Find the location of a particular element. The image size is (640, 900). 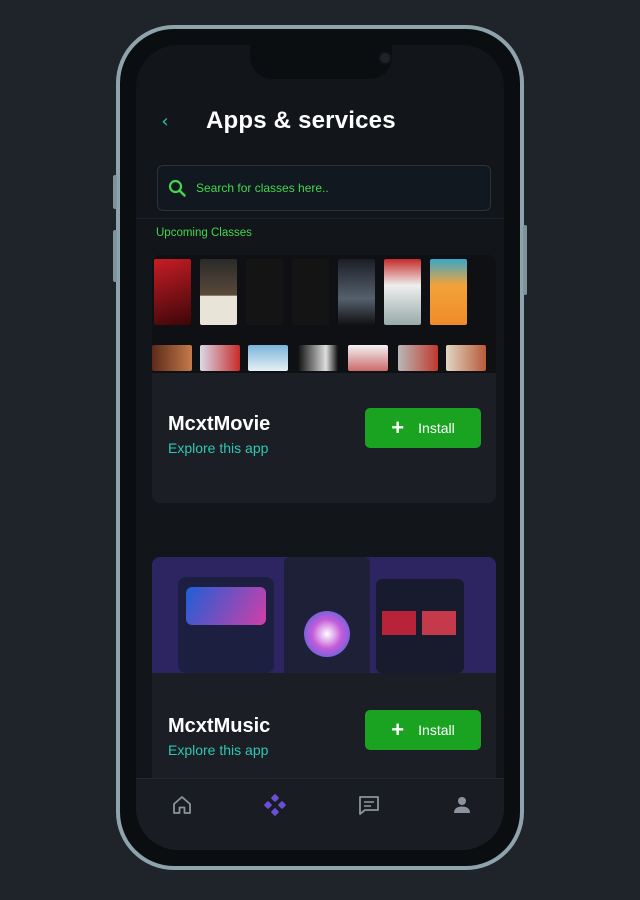

music-screen-preview is located at coordinates (226, 625).